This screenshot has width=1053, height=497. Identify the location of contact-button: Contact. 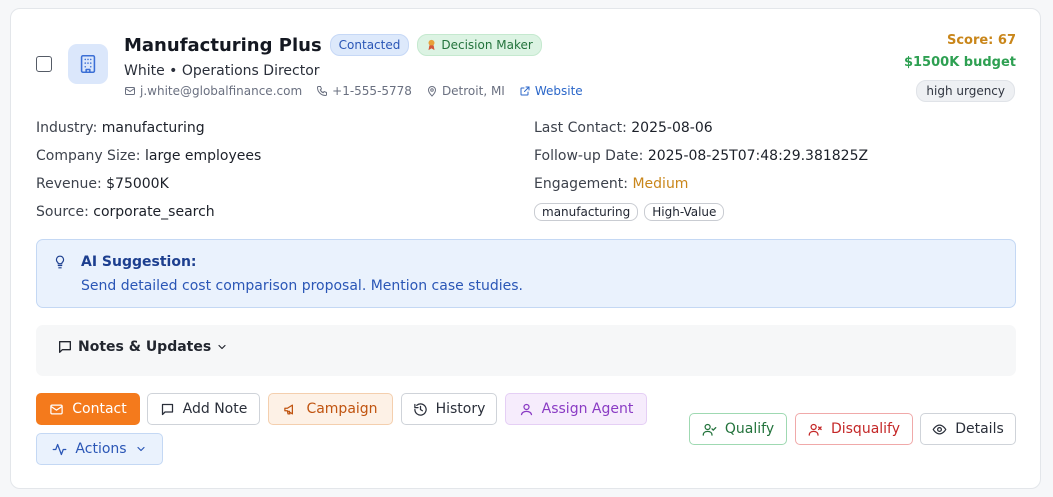
(88, 409).